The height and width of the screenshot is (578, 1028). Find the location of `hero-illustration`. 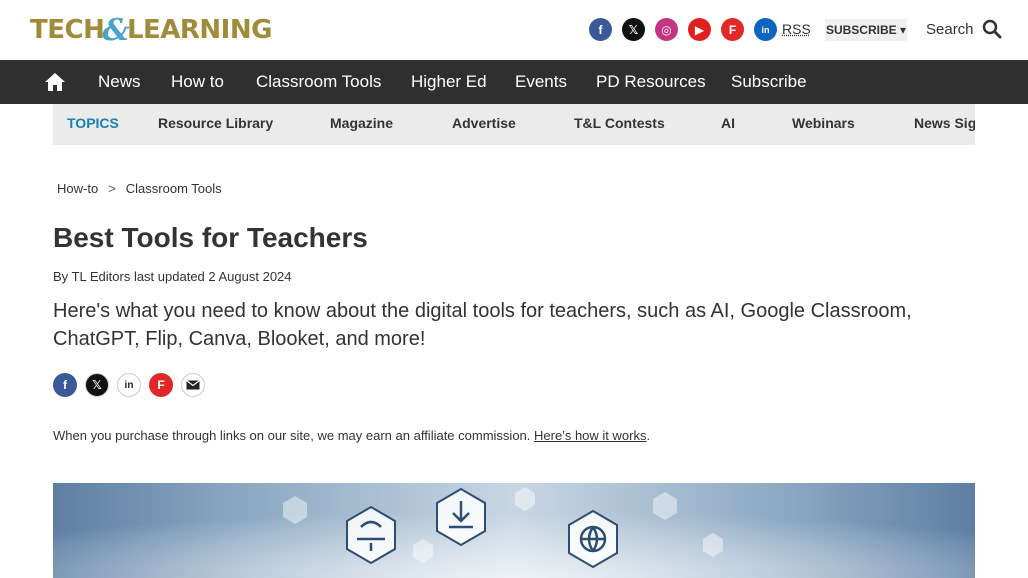

hero-illustration is located at coordinates (514, 530).